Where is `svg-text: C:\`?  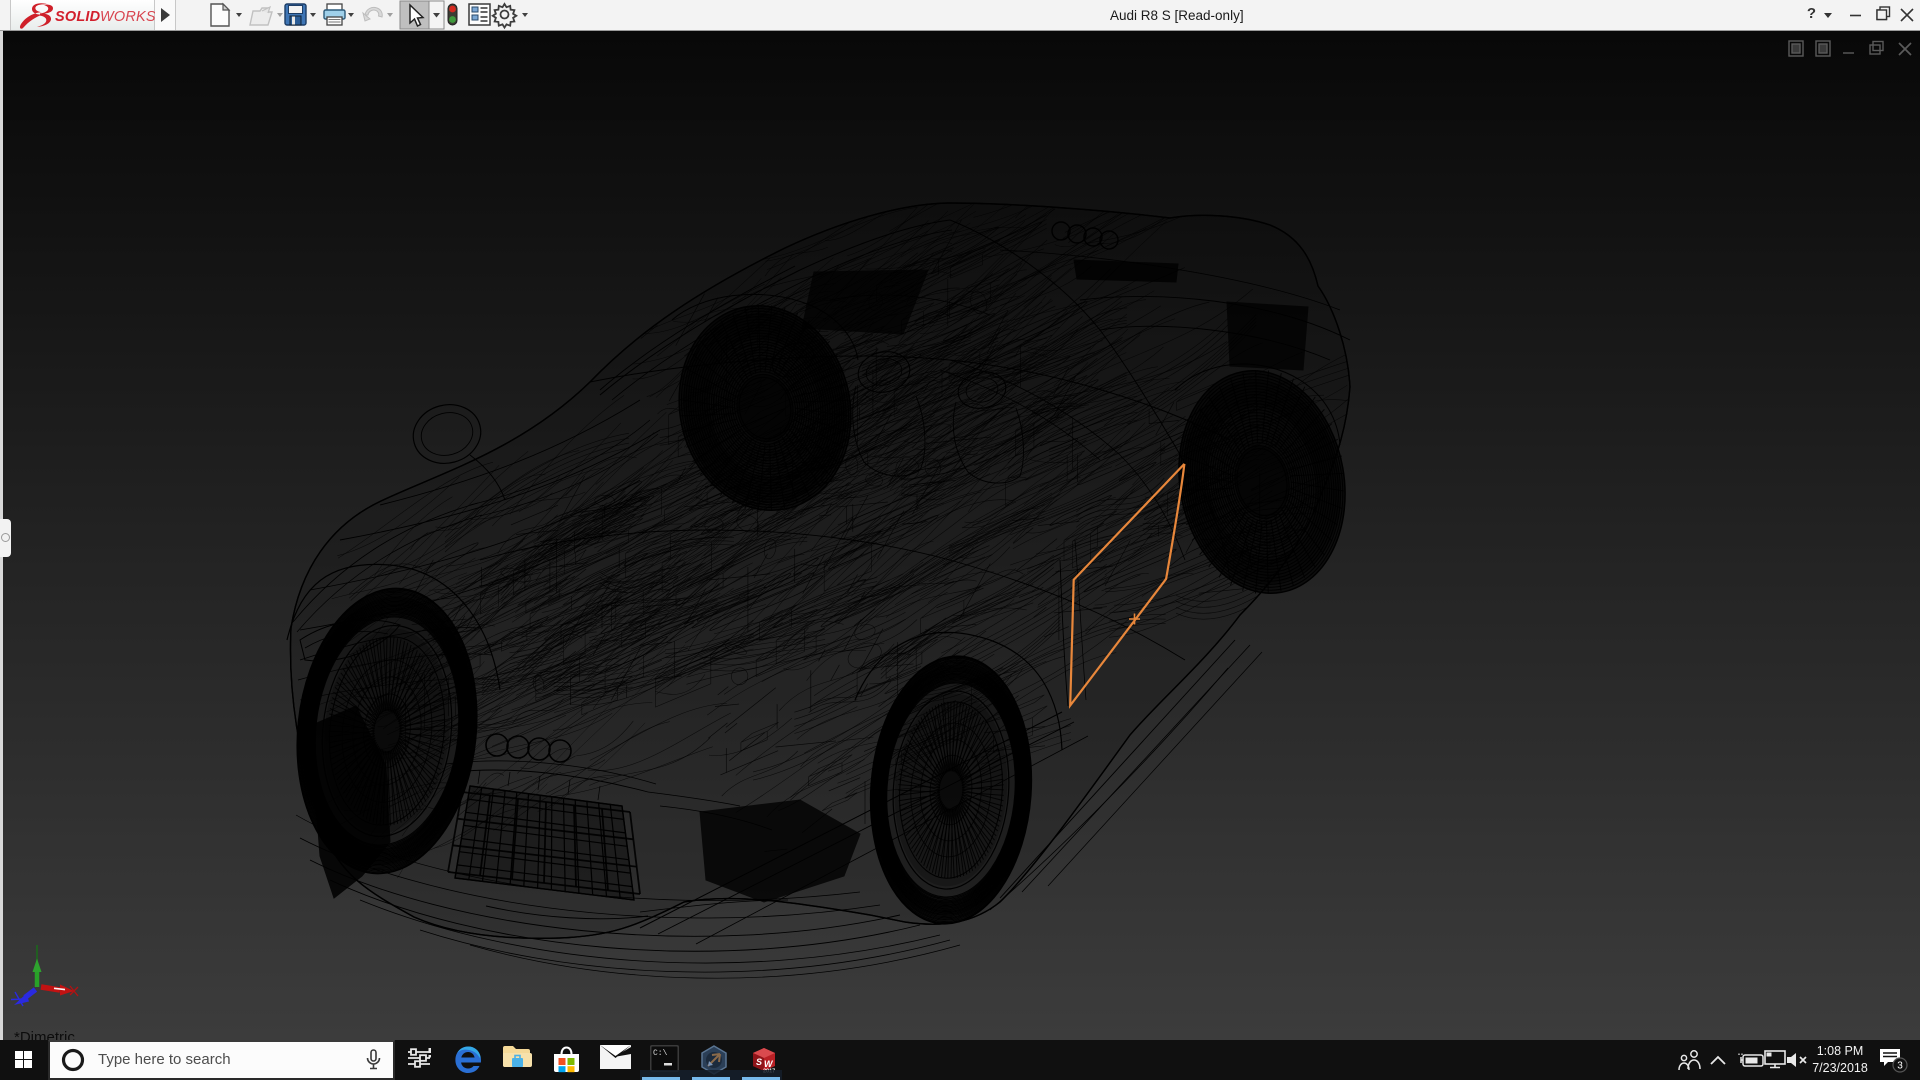
svg-text: C:\ is located at coordinates (660, 1053).